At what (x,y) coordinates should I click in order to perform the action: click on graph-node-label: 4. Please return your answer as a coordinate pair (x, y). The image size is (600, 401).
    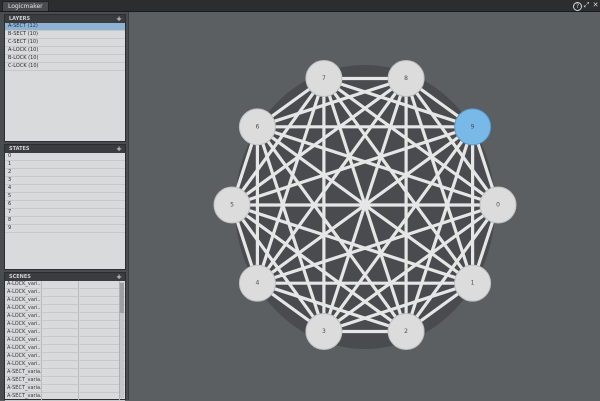
    Looking at the image, I should click on (257, 283).